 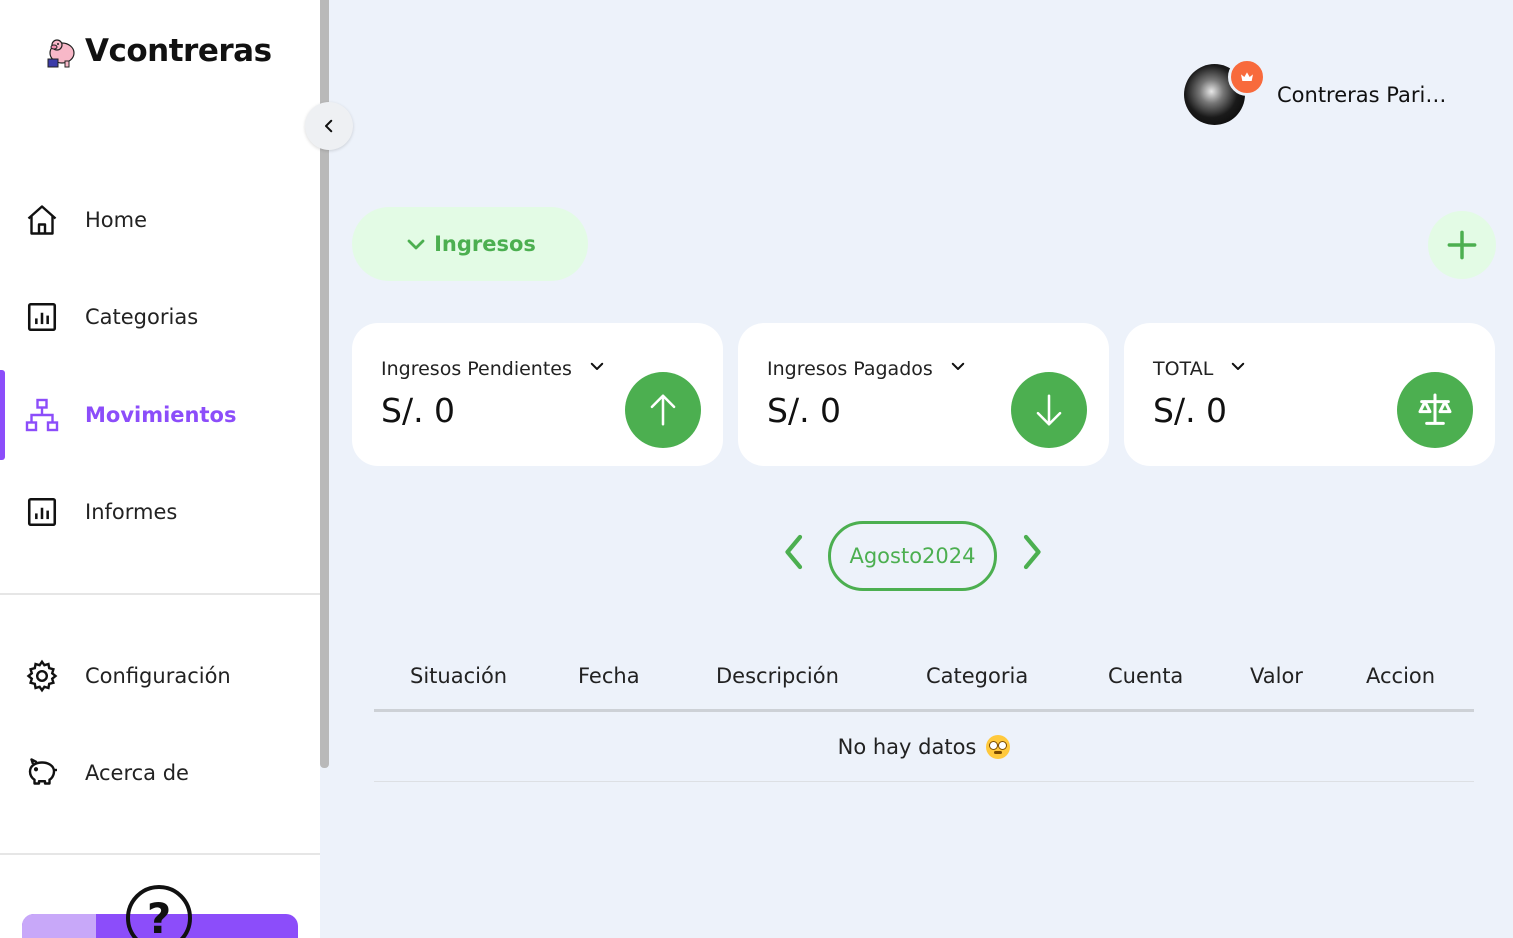 I want to click on card-title-row: Ingresos Pagados, so click(x=867, y=369).